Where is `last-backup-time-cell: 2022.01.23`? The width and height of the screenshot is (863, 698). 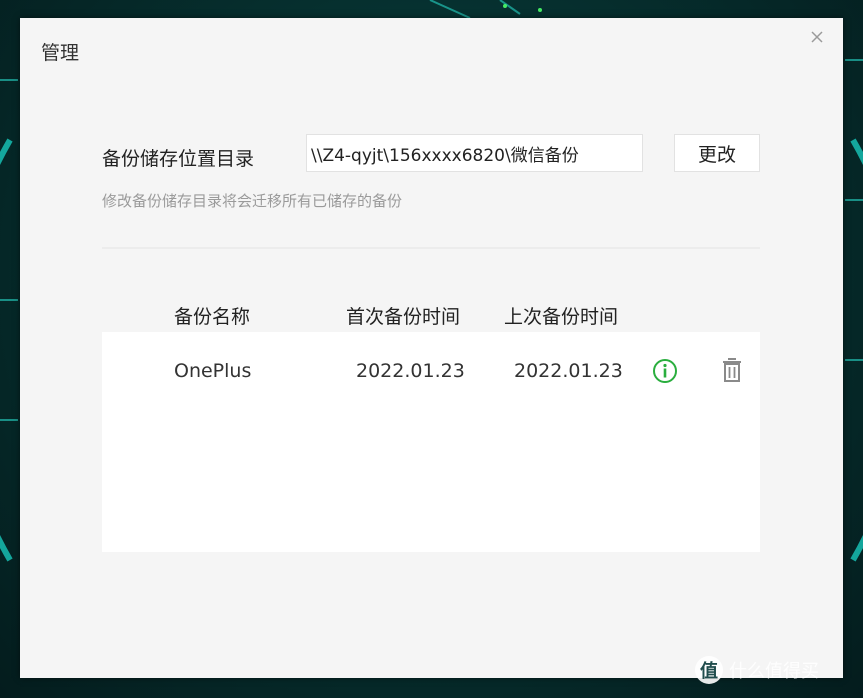
last-backup-time-cell: 2022.01.23 is located at coordinates (568, 371).